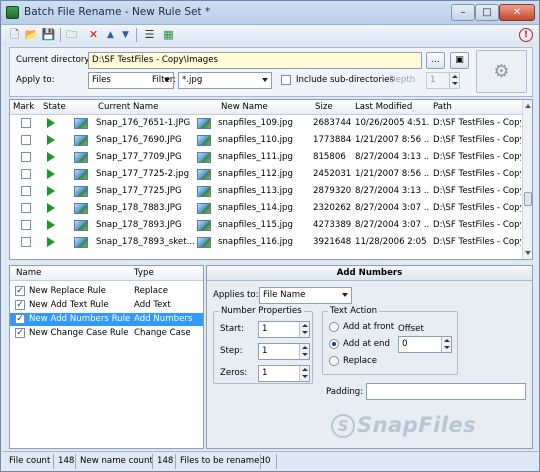  What do you see at coordinates (528, 253) in the screenshot?
I see `scroll-down-icon` at bounding box center [528, 253].